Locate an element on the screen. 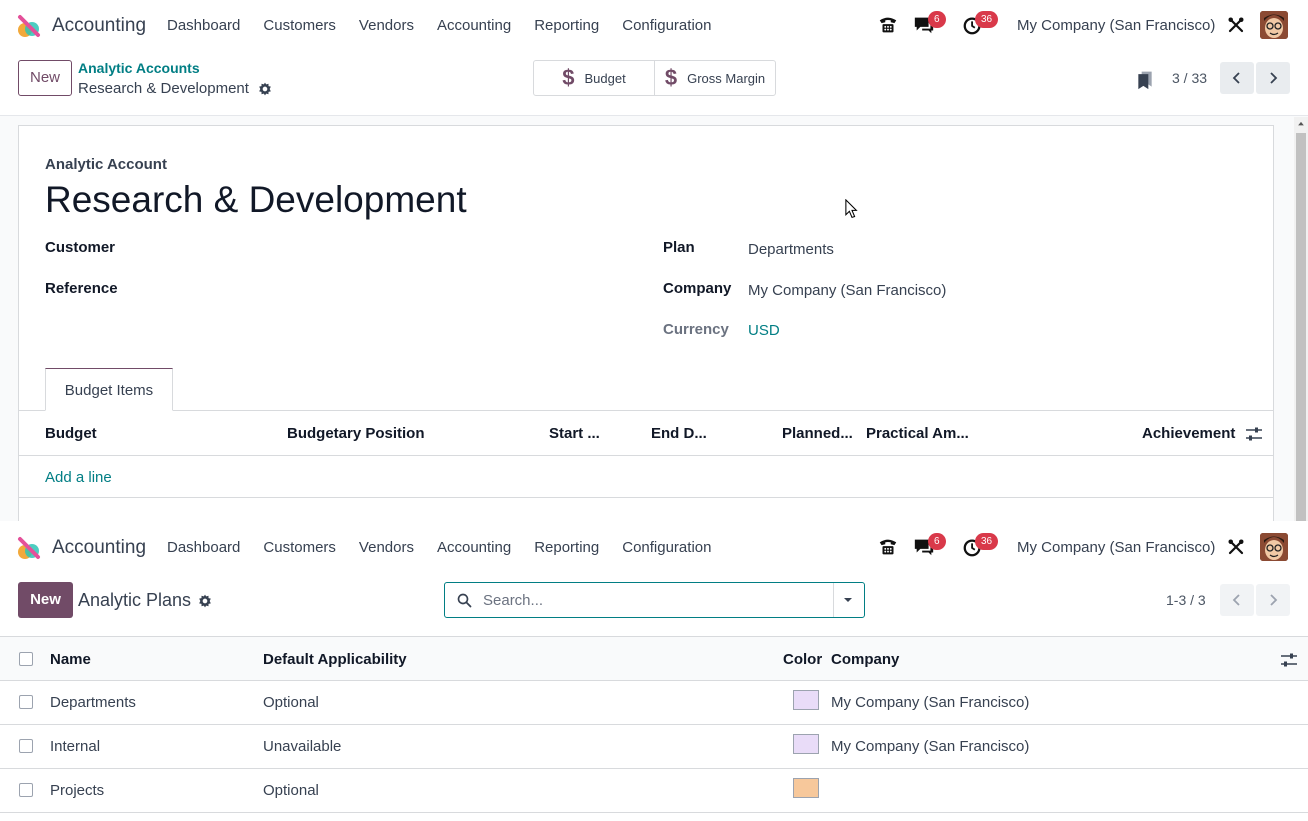 The height and width of the screenshot is (821, 1308). currency-label: Currency is located at coordinates (696, 329).